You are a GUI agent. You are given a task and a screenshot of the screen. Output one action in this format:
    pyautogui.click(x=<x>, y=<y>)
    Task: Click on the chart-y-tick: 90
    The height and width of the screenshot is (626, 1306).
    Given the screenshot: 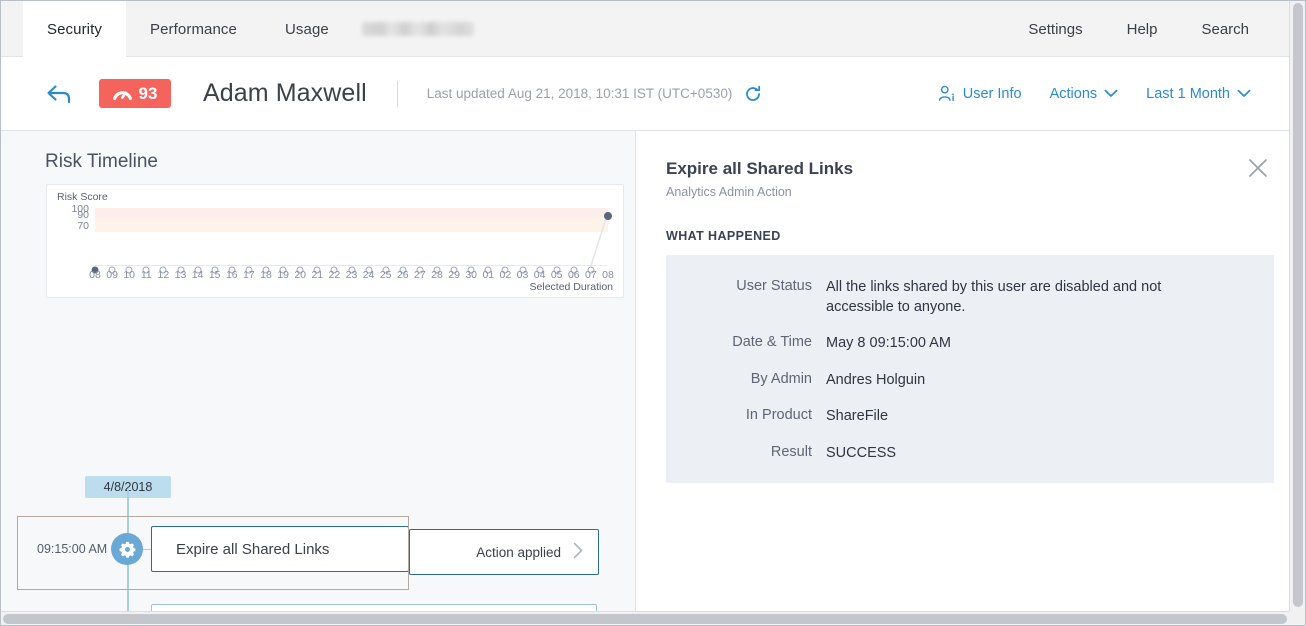 What is the action you would take?
    pyautogui.click(x=83, y=214)
    